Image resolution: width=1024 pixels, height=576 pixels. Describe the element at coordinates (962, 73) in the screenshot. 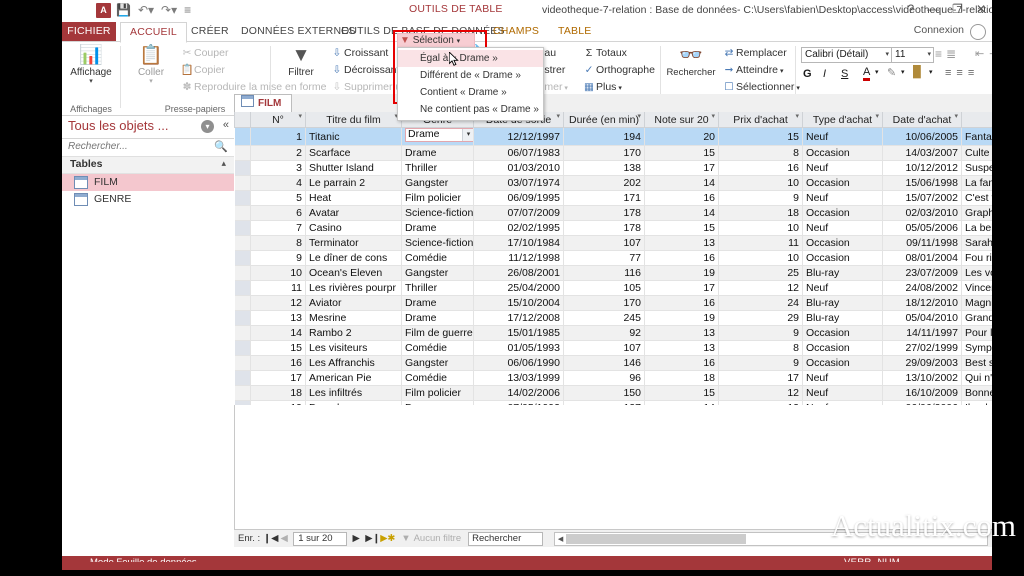

I see `align-buttons: ≡≡≡` at that location.